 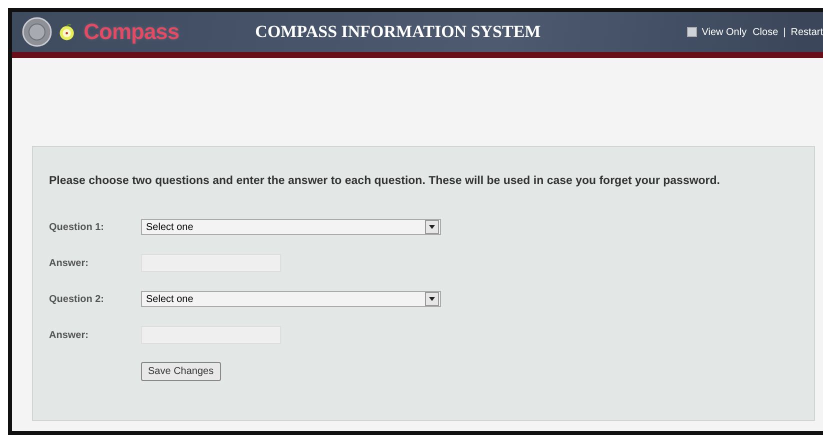 I want to click on field-label: Question 1:, so click(x=77, y=227).